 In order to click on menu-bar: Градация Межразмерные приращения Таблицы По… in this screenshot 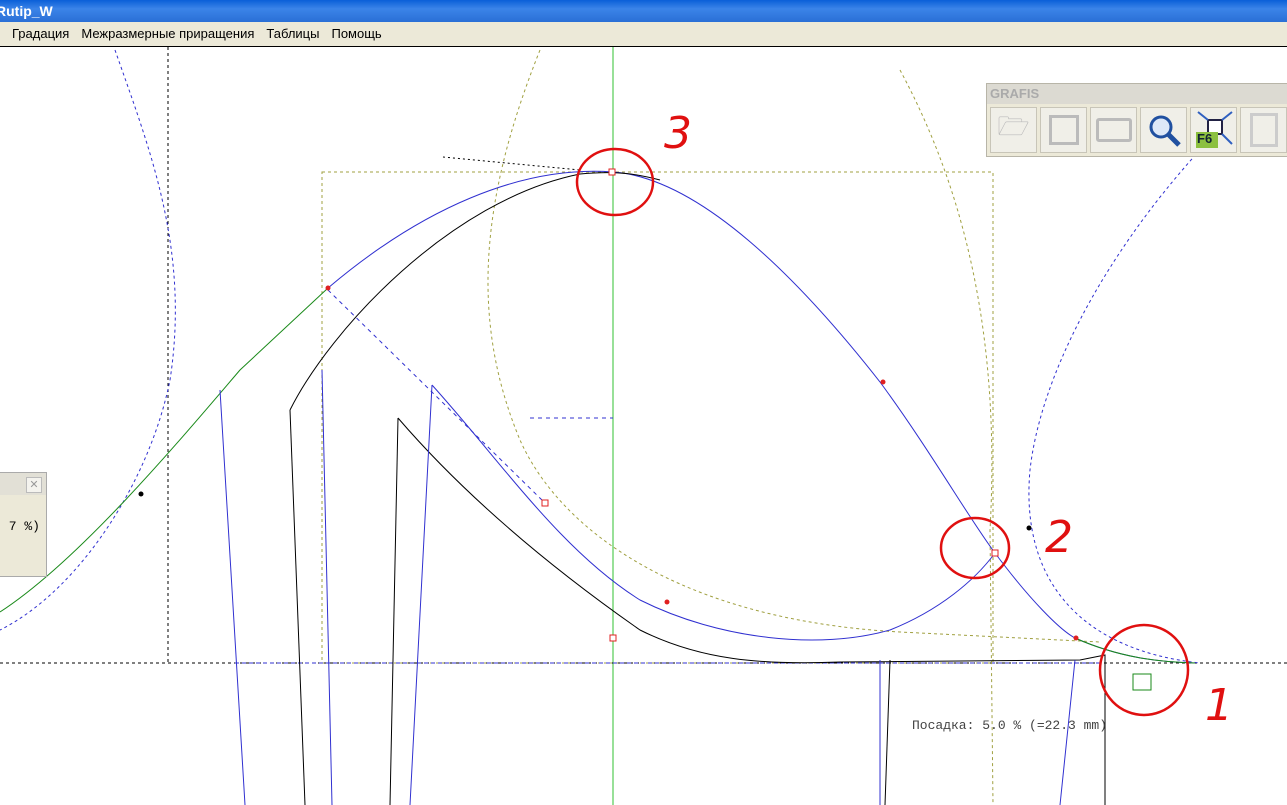, I will do `click(643, 34)`.